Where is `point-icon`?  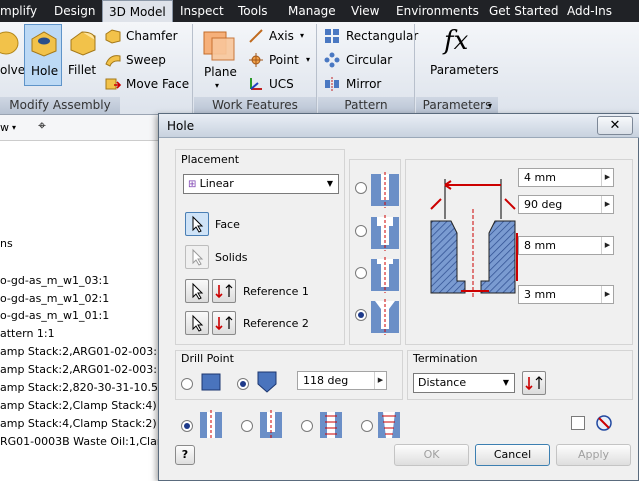 point-icon is located at coordinates (256, 60).